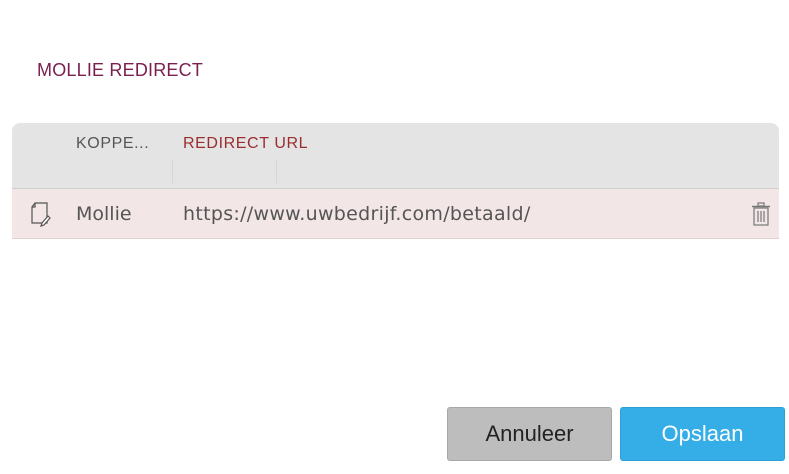  I want to click on cancel-button: Annuleer, so click(529, 434).